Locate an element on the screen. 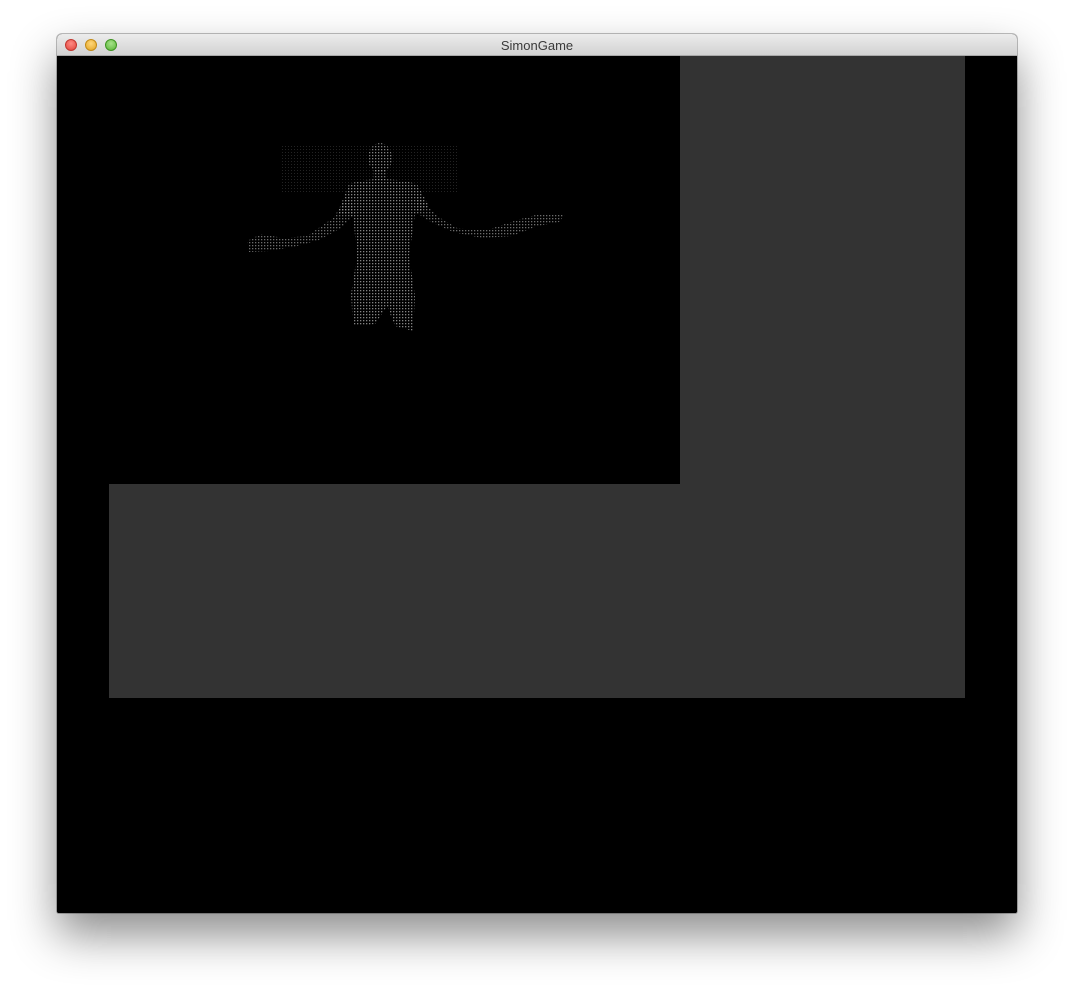 Image resolution: width=1074 pixels, height=992 pixels. window-title: SimonGame is located at coordinates (537, 45).